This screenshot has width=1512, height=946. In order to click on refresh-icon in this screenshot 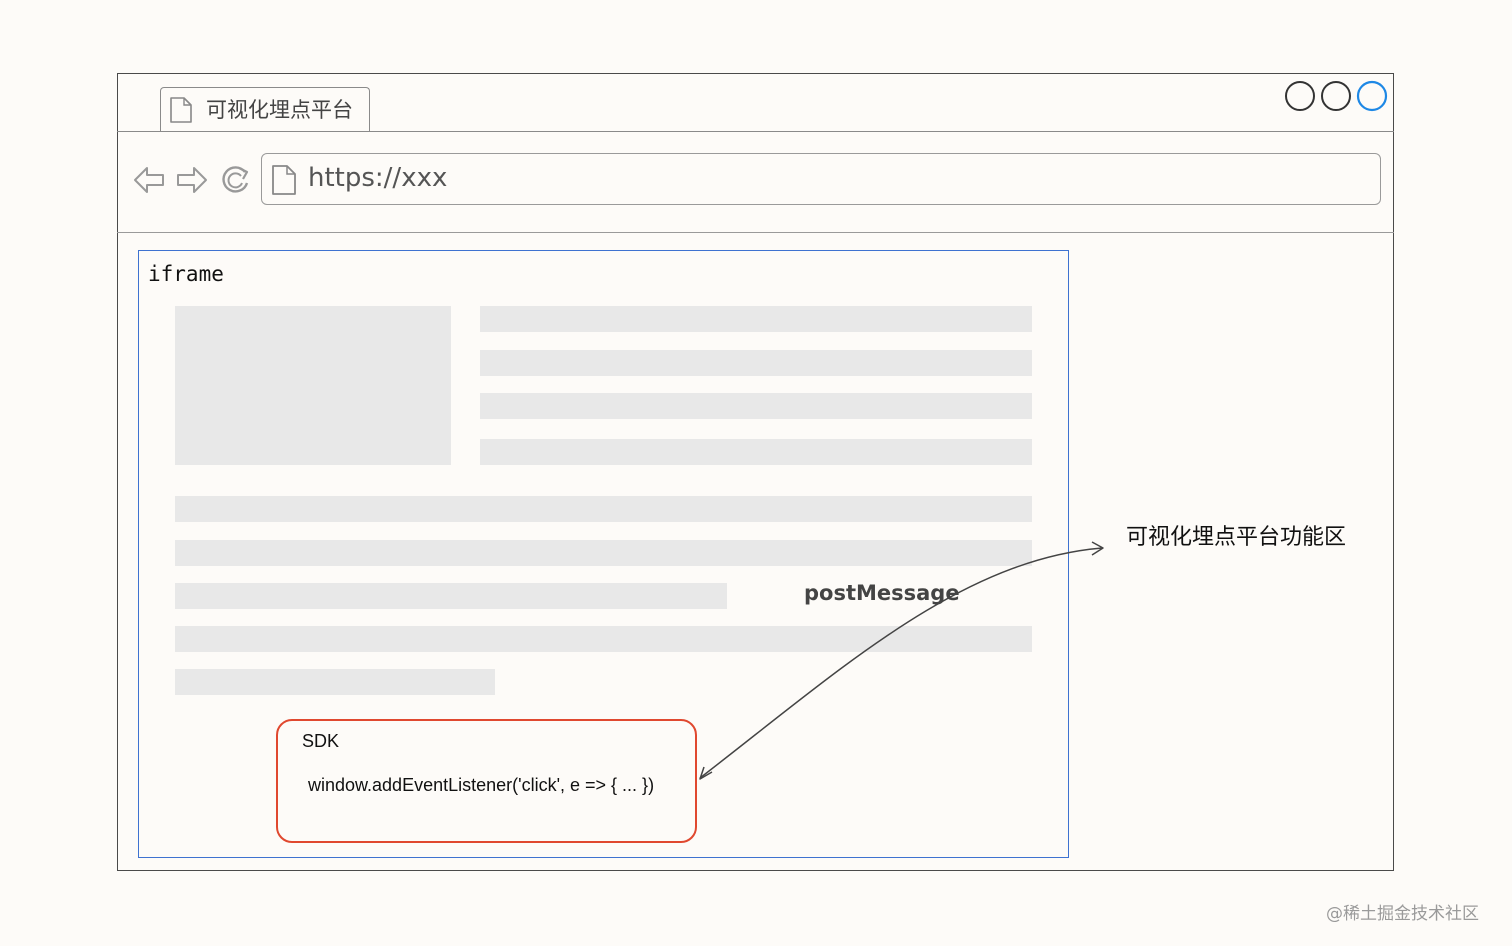, I will do `click(236, 180)`.